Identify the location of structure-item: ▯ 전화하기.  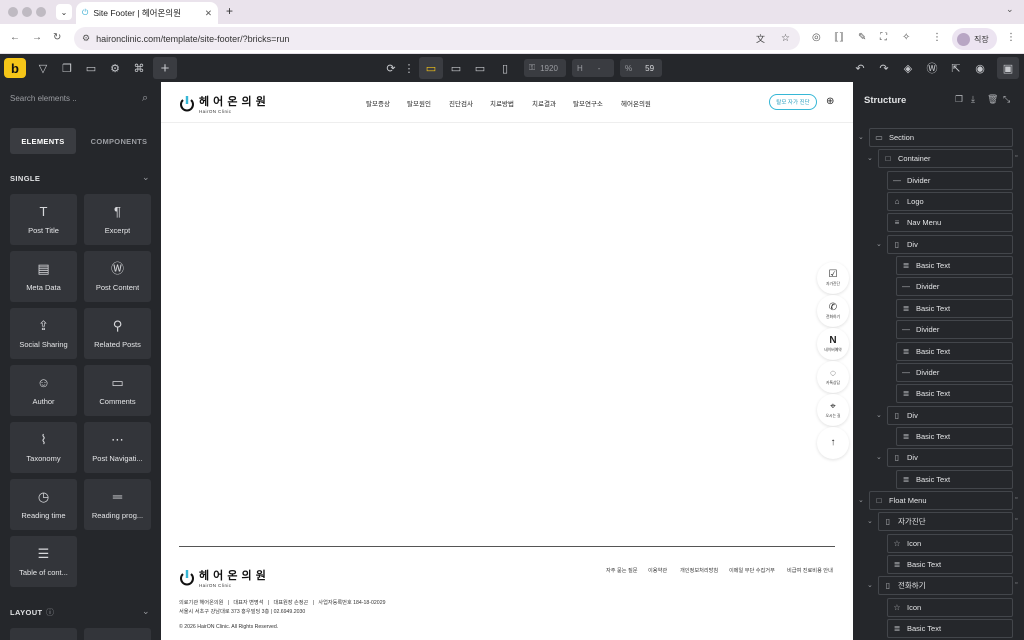
(945, 586).